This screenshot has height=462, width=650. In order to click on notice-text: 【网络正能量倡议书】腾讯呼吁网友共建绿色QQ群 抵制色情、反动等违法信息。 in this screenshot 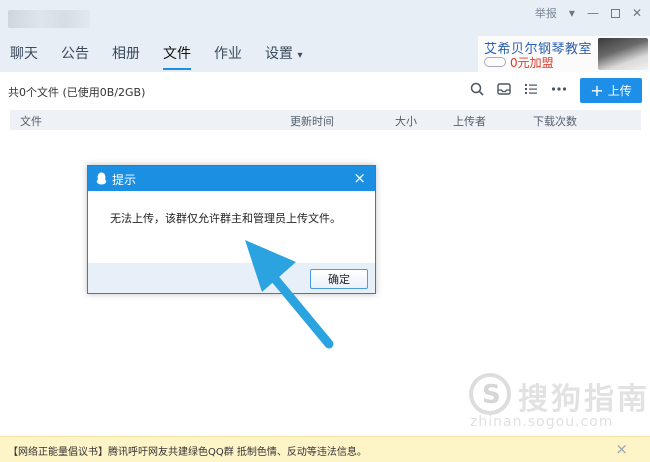, I will do `click(187, 450)`.